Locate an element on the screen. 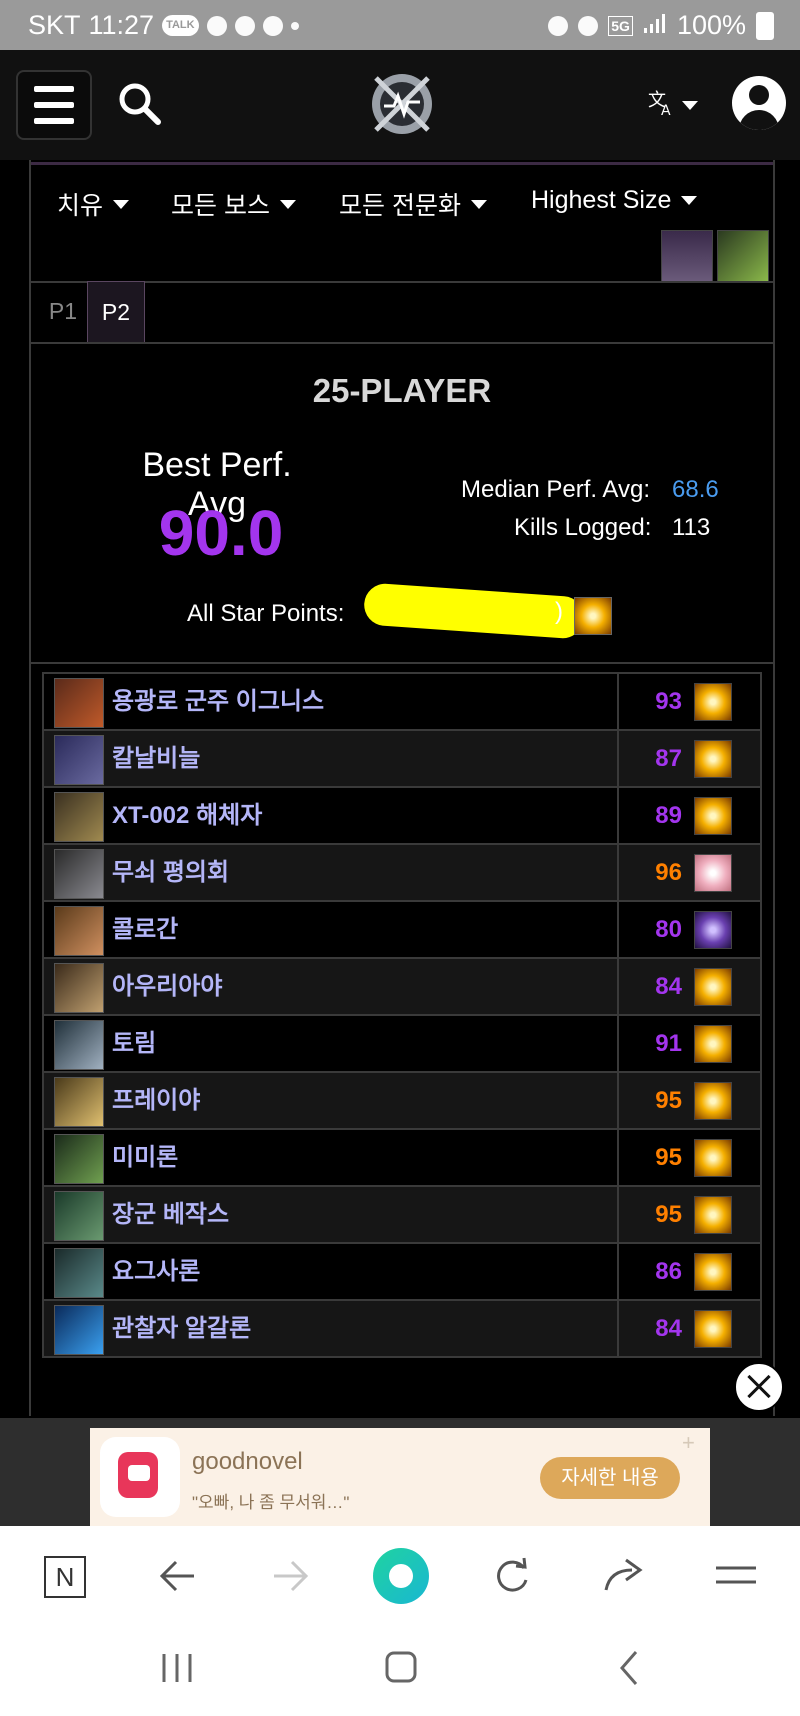 The width and height of the screenshot is (800, 1716). back-icon is located at coordinates (629, 1670).